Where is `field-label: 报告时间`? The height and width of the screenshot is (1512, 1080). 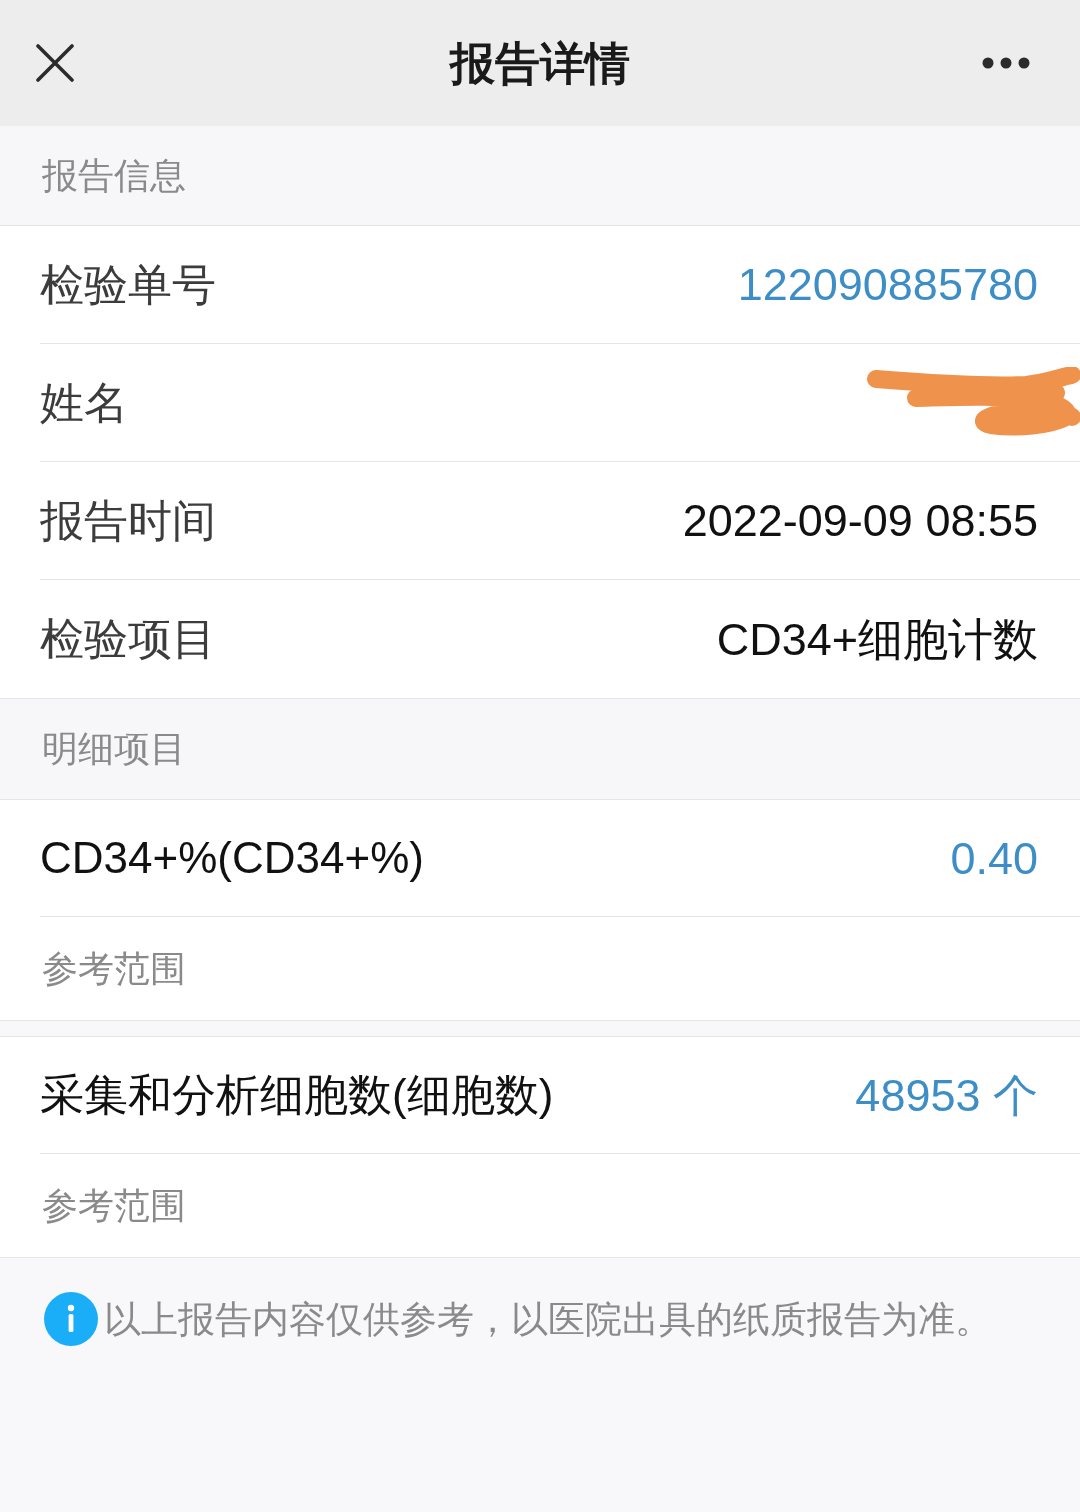 field-label: 报告时间 is located at coordinates (128, 520).